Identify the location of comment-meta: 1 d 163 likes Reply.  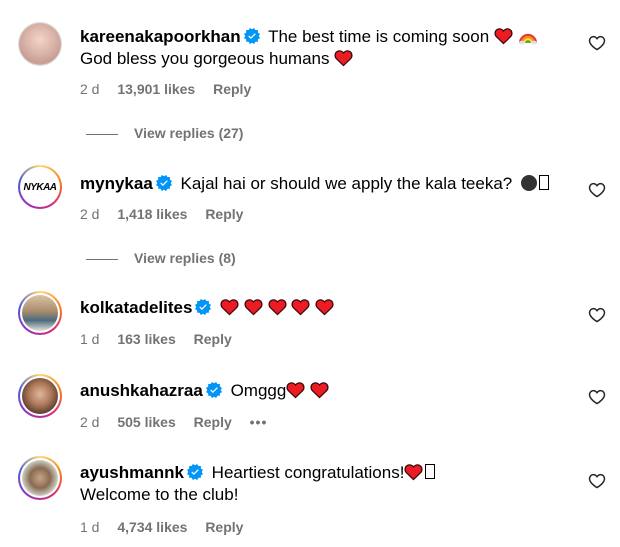
(163, 339).